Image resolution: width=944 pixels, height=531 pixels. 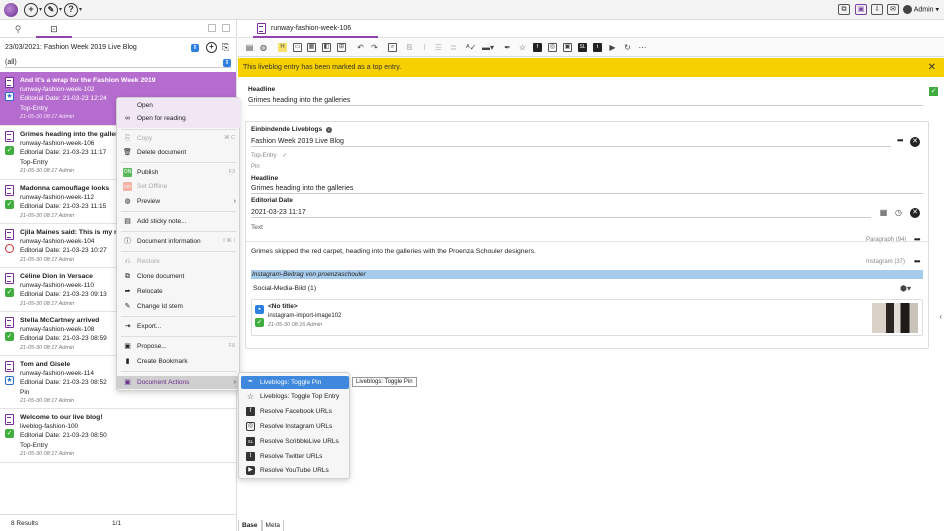 I want to click on gallery-icon: ▦, so click(x=311, y=47).